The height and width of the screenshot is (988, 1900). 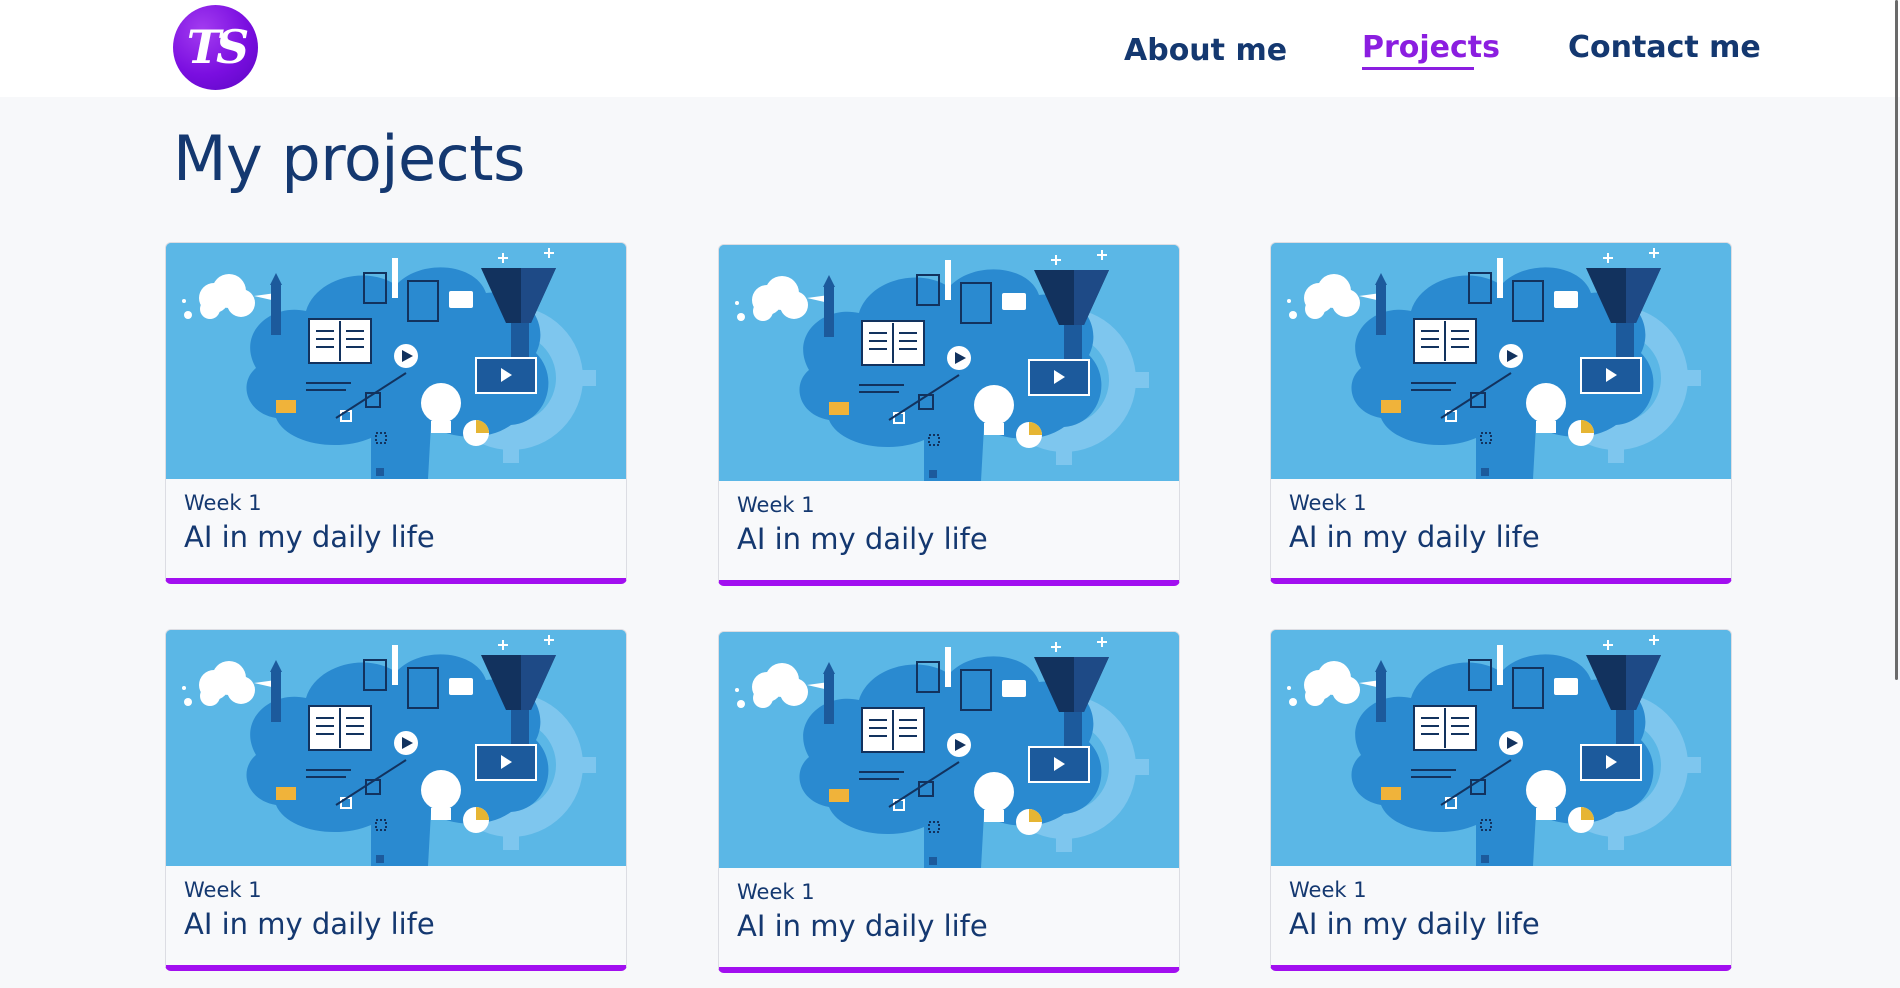 What do you see at coordinates (1418, 68) in the screenshot?
I see `active-nav-underline` at bounding box center [1418, 68].